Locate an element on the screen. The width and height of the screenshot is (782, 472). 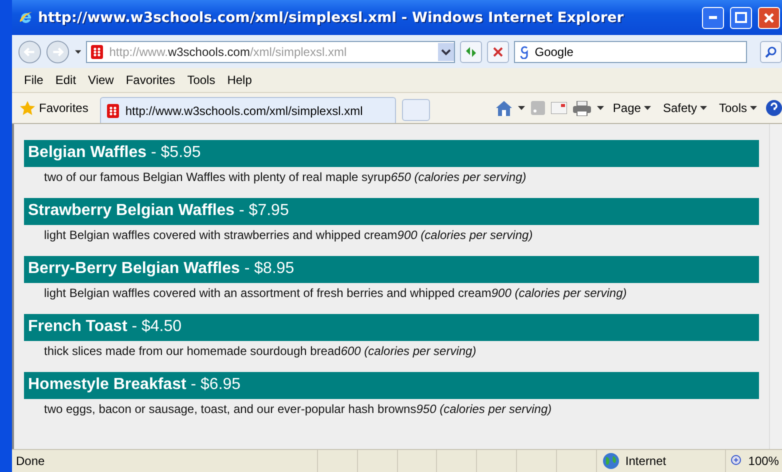
globe-icon is located at coordinates (611, 461).